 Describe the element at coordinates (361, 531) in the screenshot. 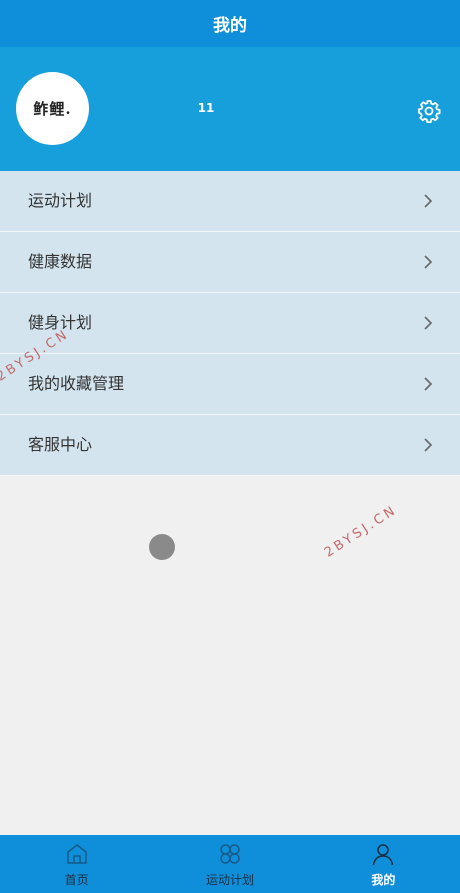

I see `watermark: 2BYSJ.CN` at that location.